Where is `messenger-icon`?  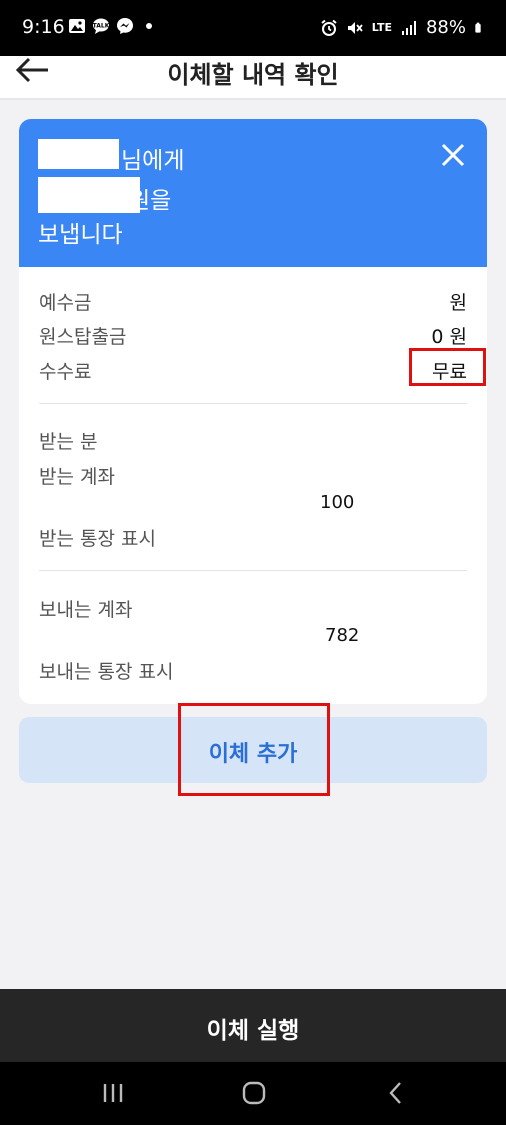 messenger-icon is located at coordinates (125, 26).